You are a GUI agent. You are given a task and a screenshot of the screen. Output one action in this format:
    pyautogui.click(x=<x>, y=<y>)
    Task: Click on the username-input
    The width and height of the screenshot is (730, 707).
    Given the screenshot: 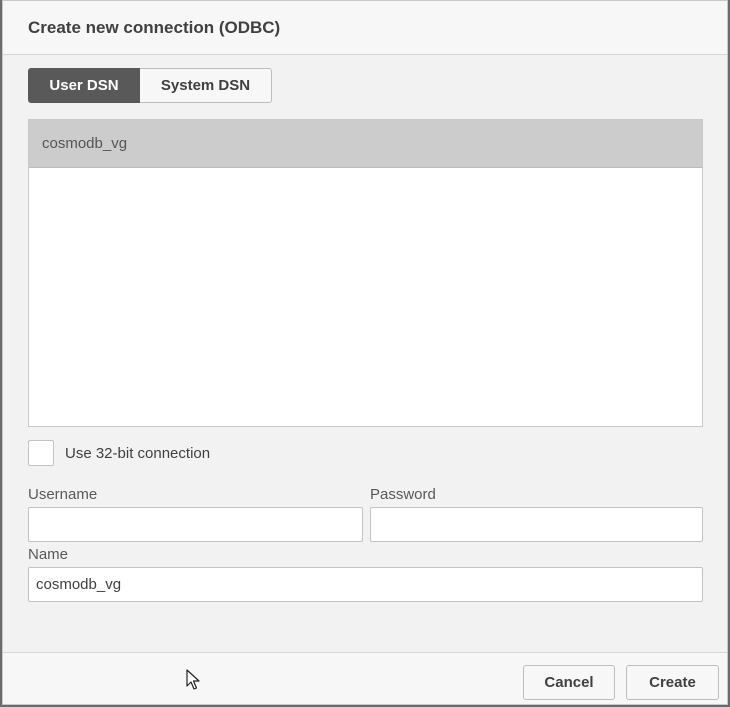 What is the action you would take?
    pyautogui.click(x=195, y=524)
    